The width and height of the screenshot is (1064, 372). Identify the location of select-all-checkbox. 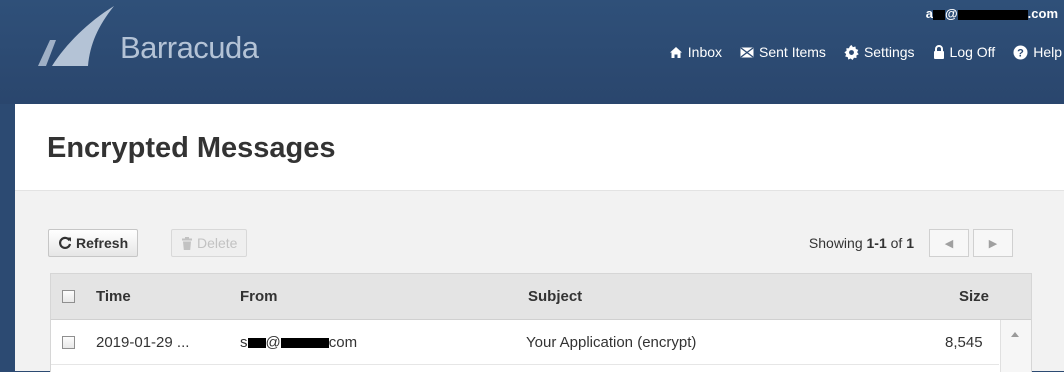
(68, 296).